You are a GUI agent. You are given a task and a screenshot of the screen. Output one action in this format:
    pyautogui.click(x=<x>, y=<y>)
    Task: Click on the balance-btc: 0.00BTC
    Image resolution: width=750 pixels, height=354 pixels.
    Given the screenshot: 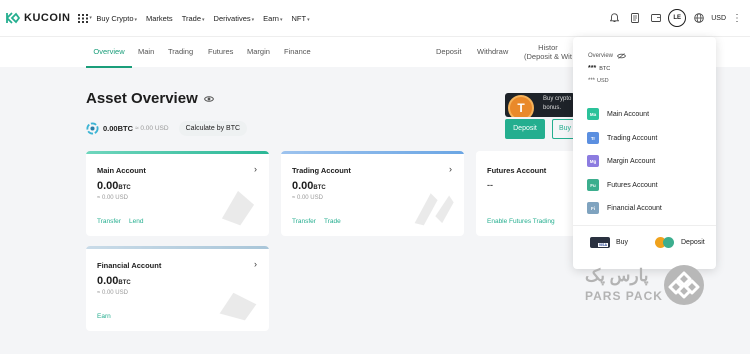 What is the action you would take?
    pyautogui.click(x=118, y=128)
    